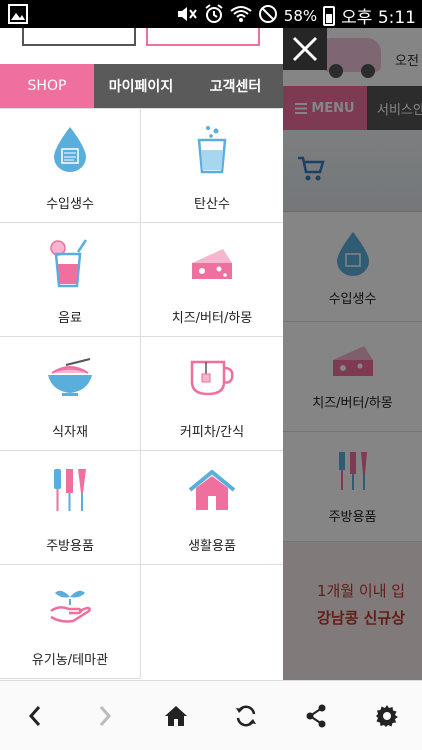  I want to click on battery-icon, so click(329, 15).